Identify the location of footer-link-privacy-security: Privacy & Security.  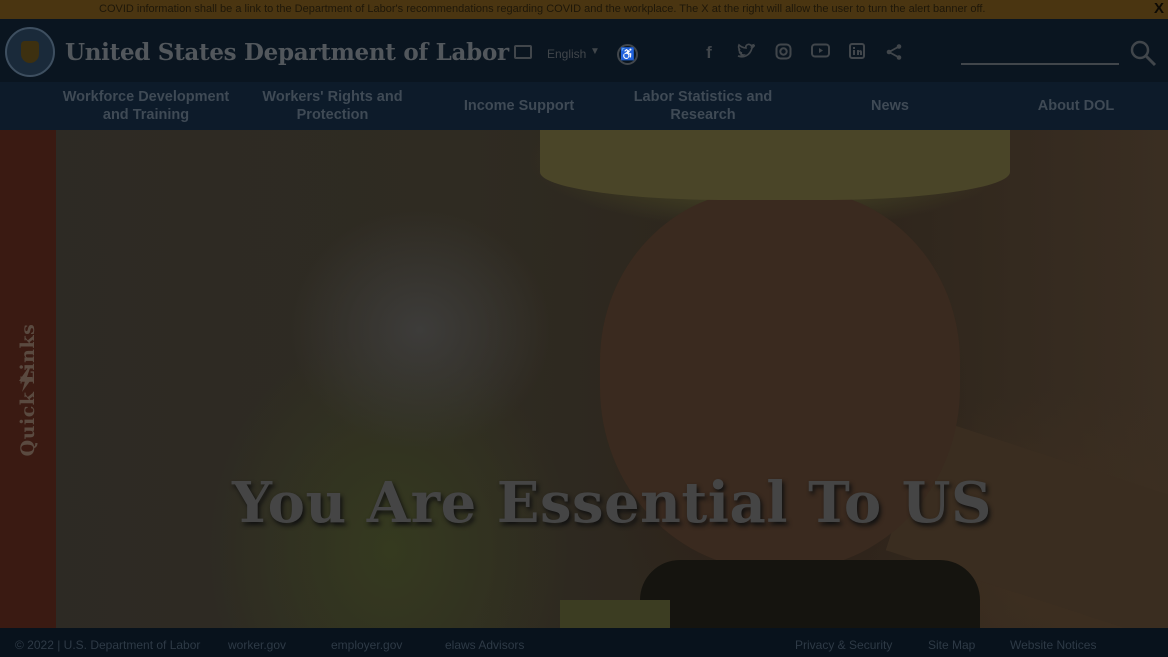
(843, 645).